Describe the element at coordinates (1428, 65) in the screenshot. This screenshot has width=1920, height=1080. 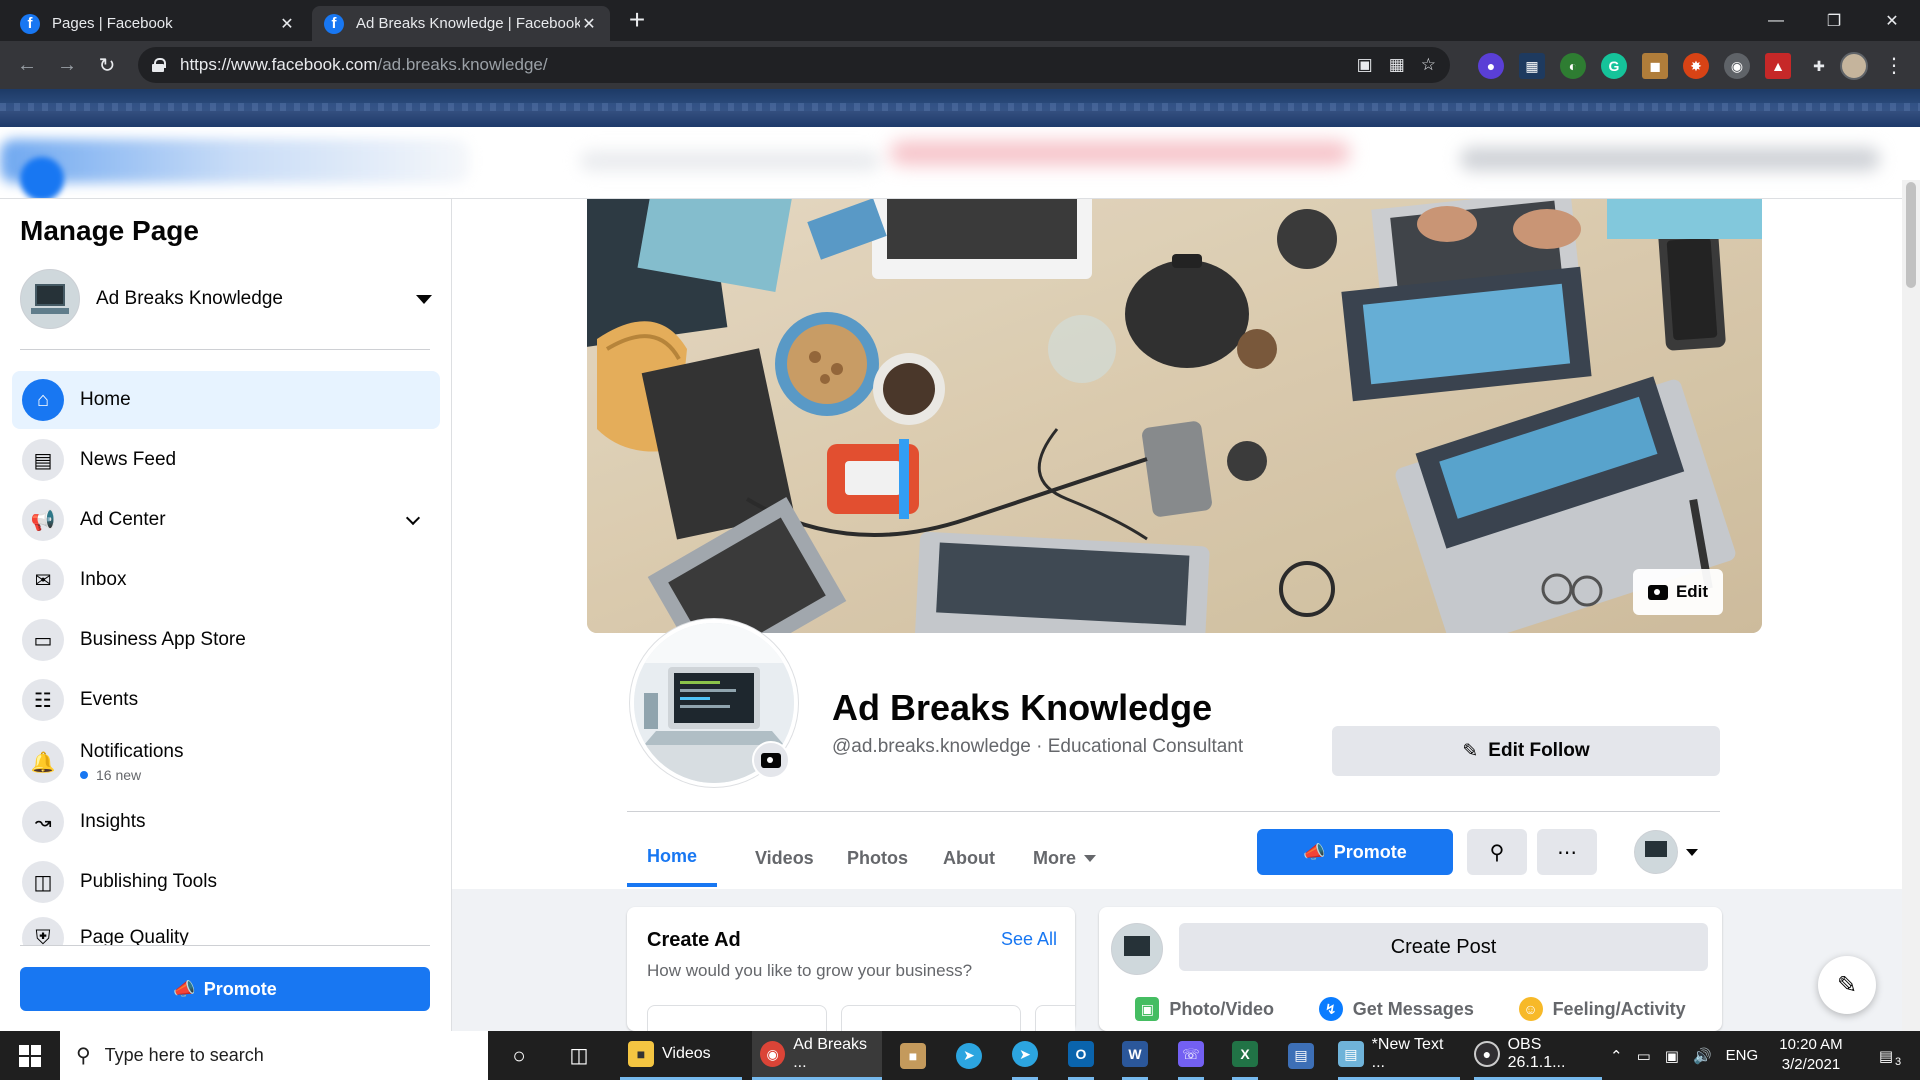
I see `bookmark-star-icon: ☆` at that location.